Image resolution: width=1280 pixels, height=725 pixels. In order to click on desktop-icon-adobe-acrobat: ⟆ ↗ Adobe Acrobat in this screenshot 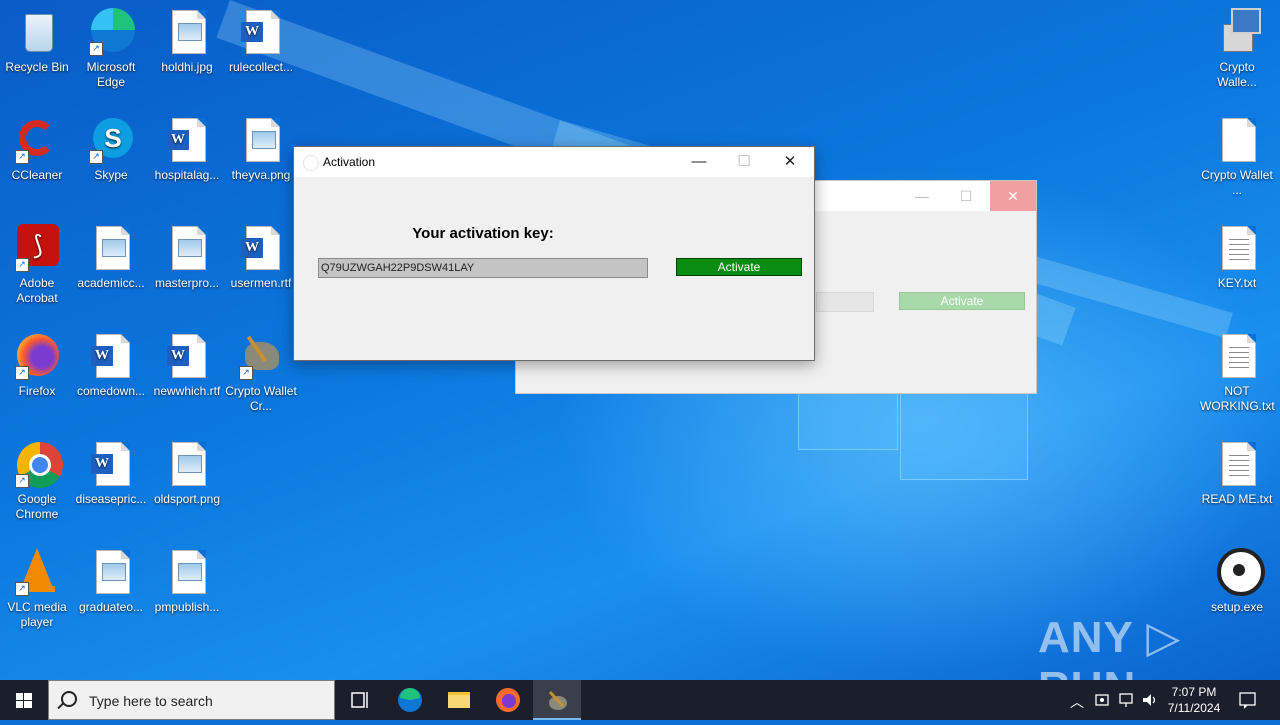, I will do `click(37, 265)`.